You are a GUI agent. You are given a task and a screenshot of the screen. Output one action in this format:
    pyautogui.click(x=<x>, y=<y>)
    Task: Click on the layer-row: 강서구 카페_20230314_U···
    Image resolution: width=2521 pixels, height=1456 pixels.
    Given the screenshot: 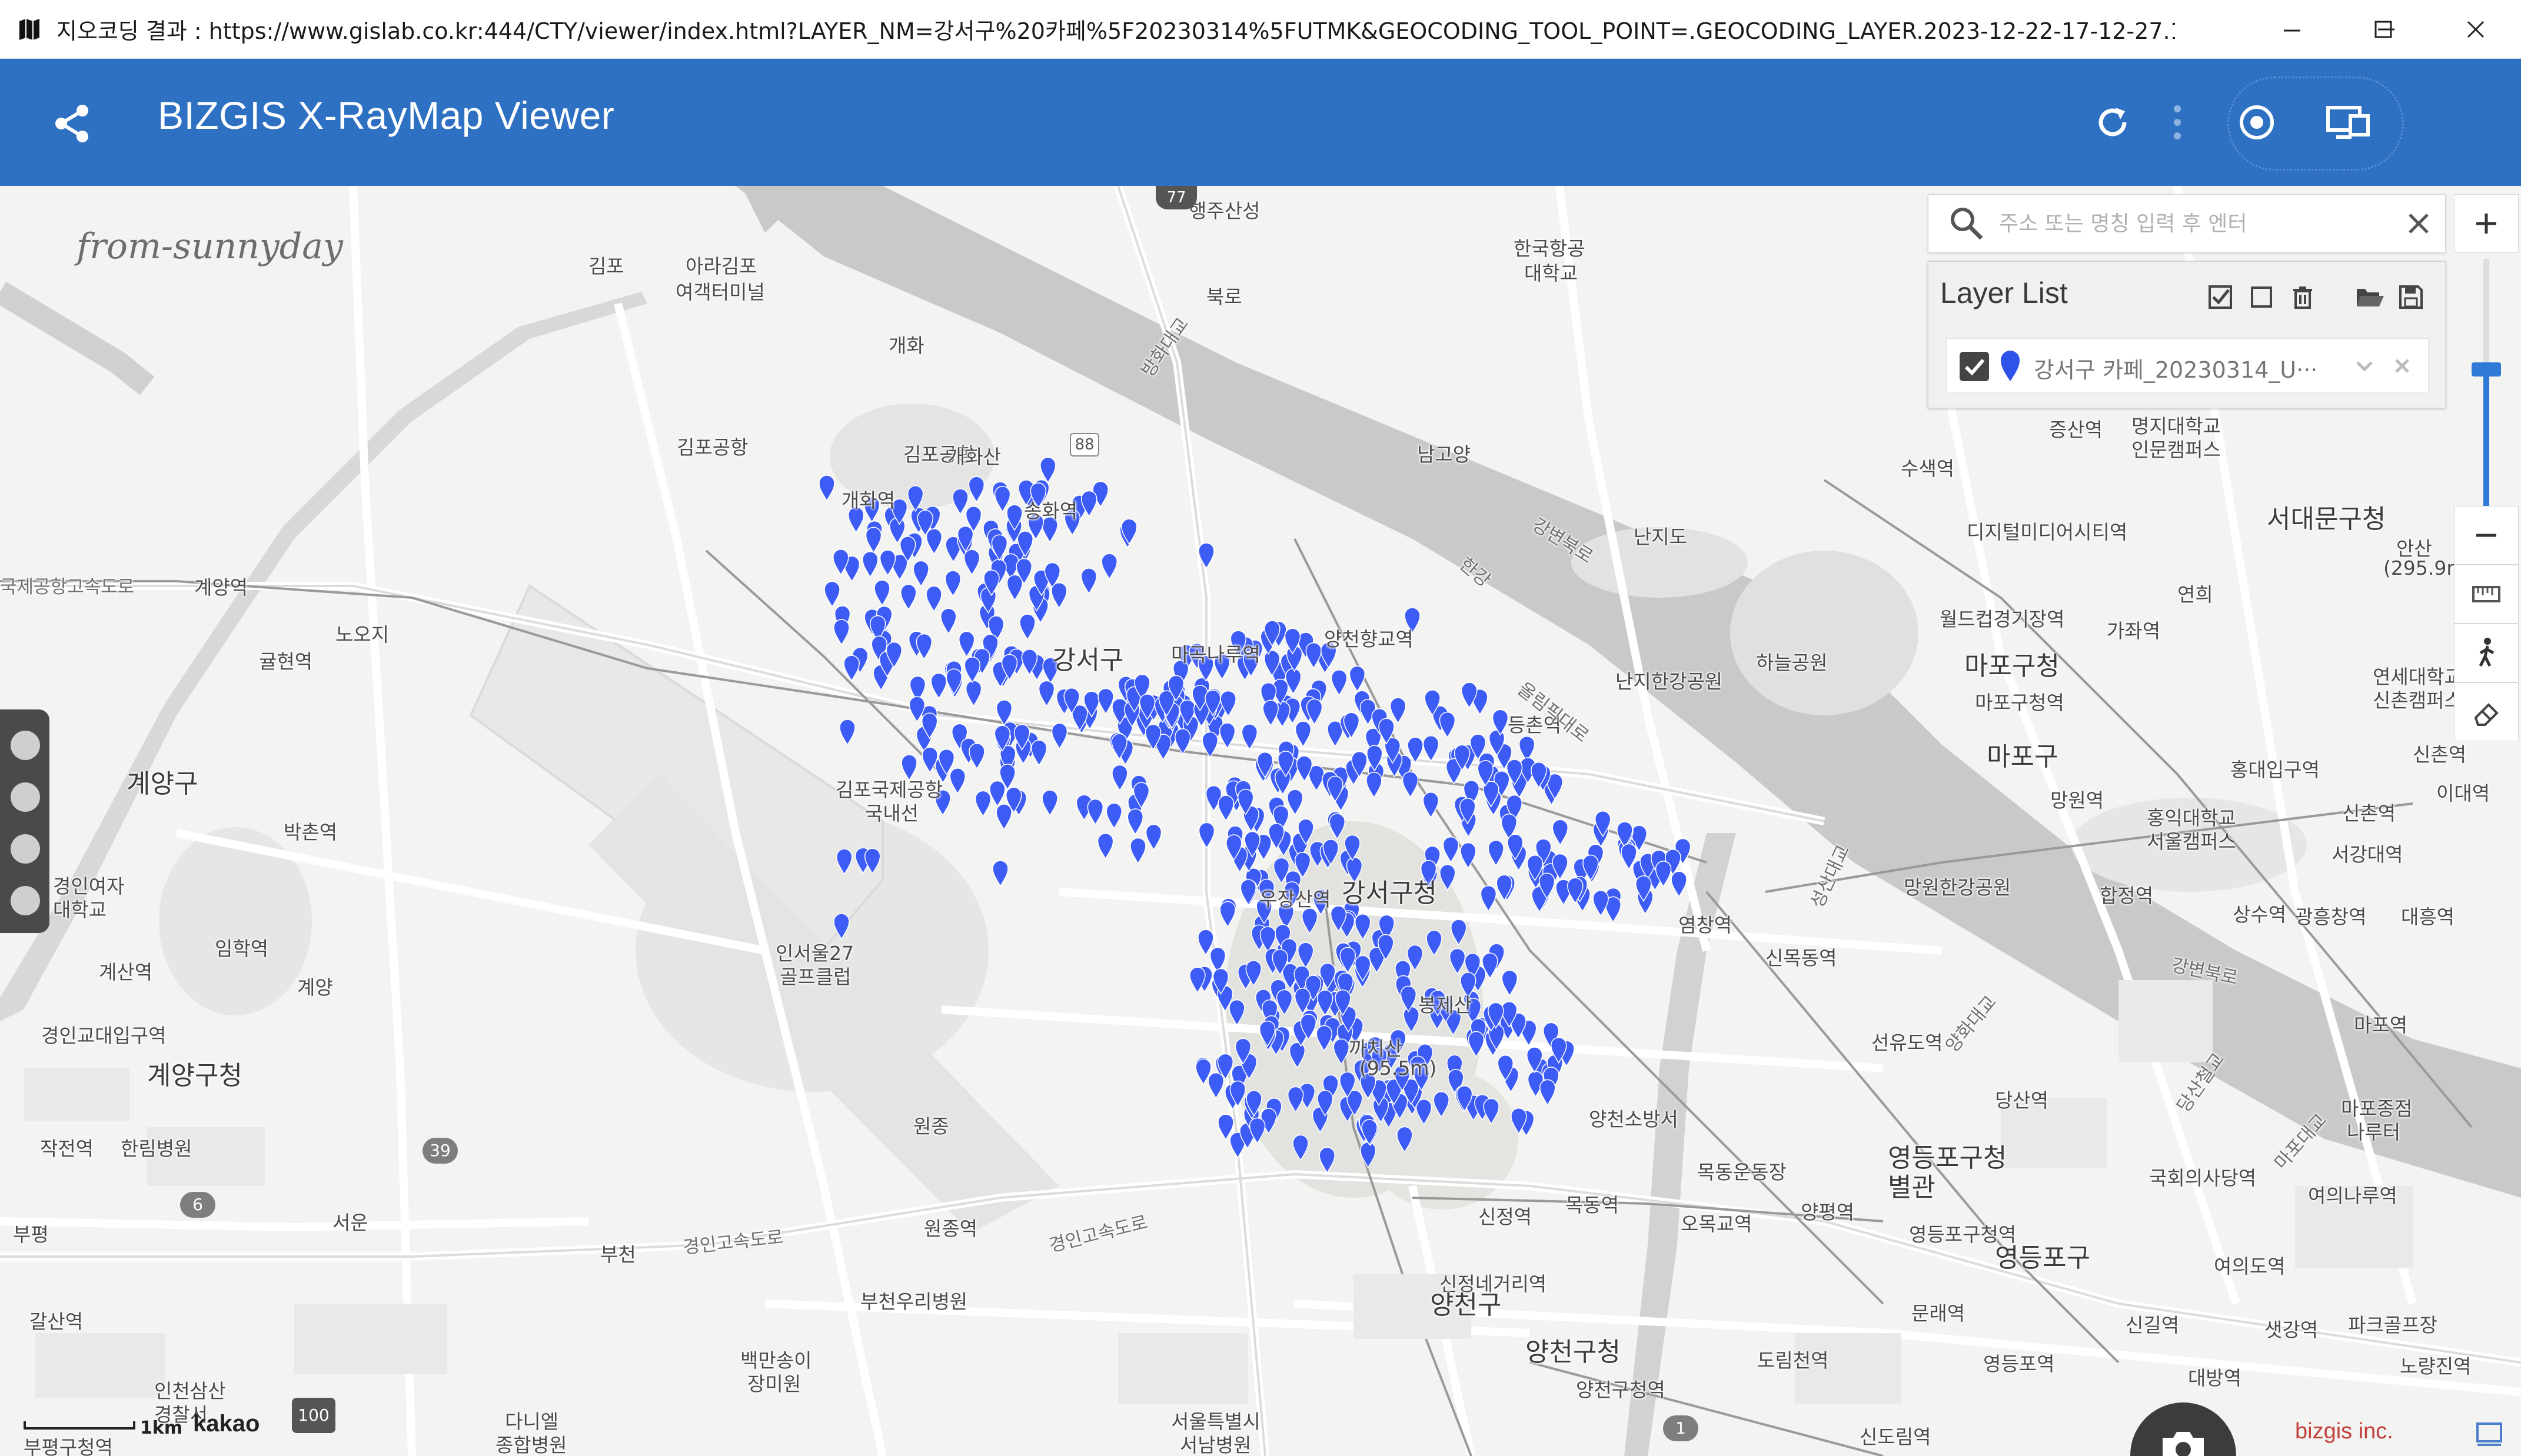 What is the action you would take?
    pyautogui.click(x=2187, y=365)
    